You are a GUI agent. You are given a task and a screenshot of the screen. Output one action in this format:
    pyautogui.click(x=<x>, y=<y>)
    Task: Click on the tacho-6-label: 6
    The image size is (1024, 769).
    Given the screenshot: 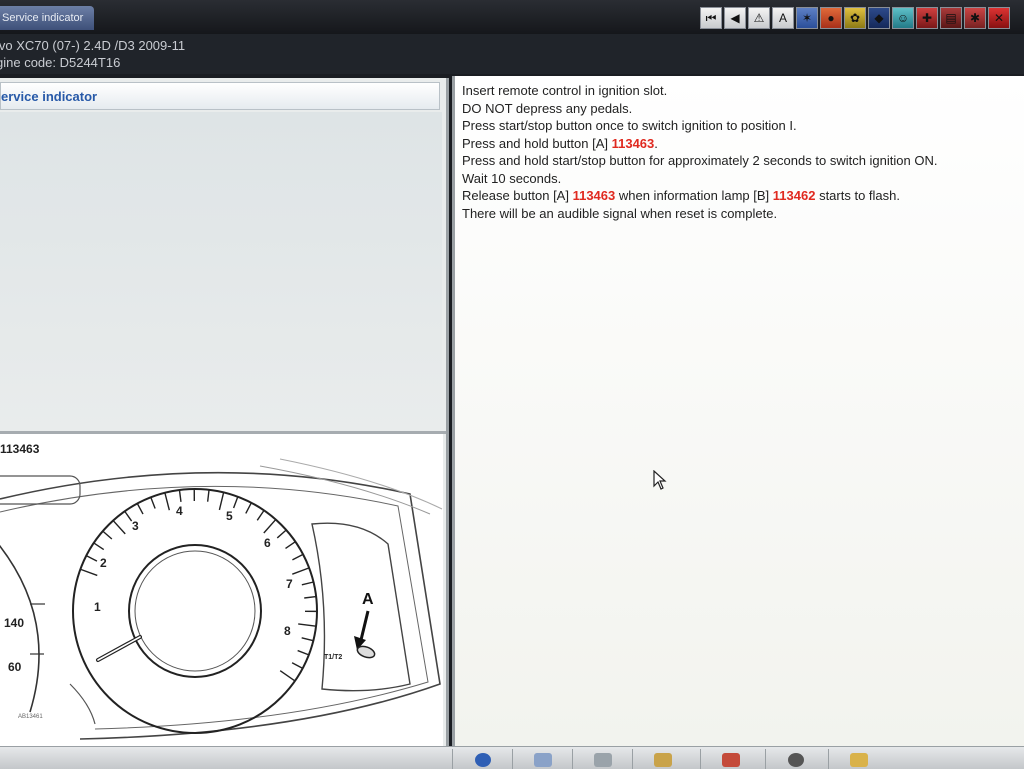 What is the action you would take?
    pyautogui.click(x=267, y=543)
    